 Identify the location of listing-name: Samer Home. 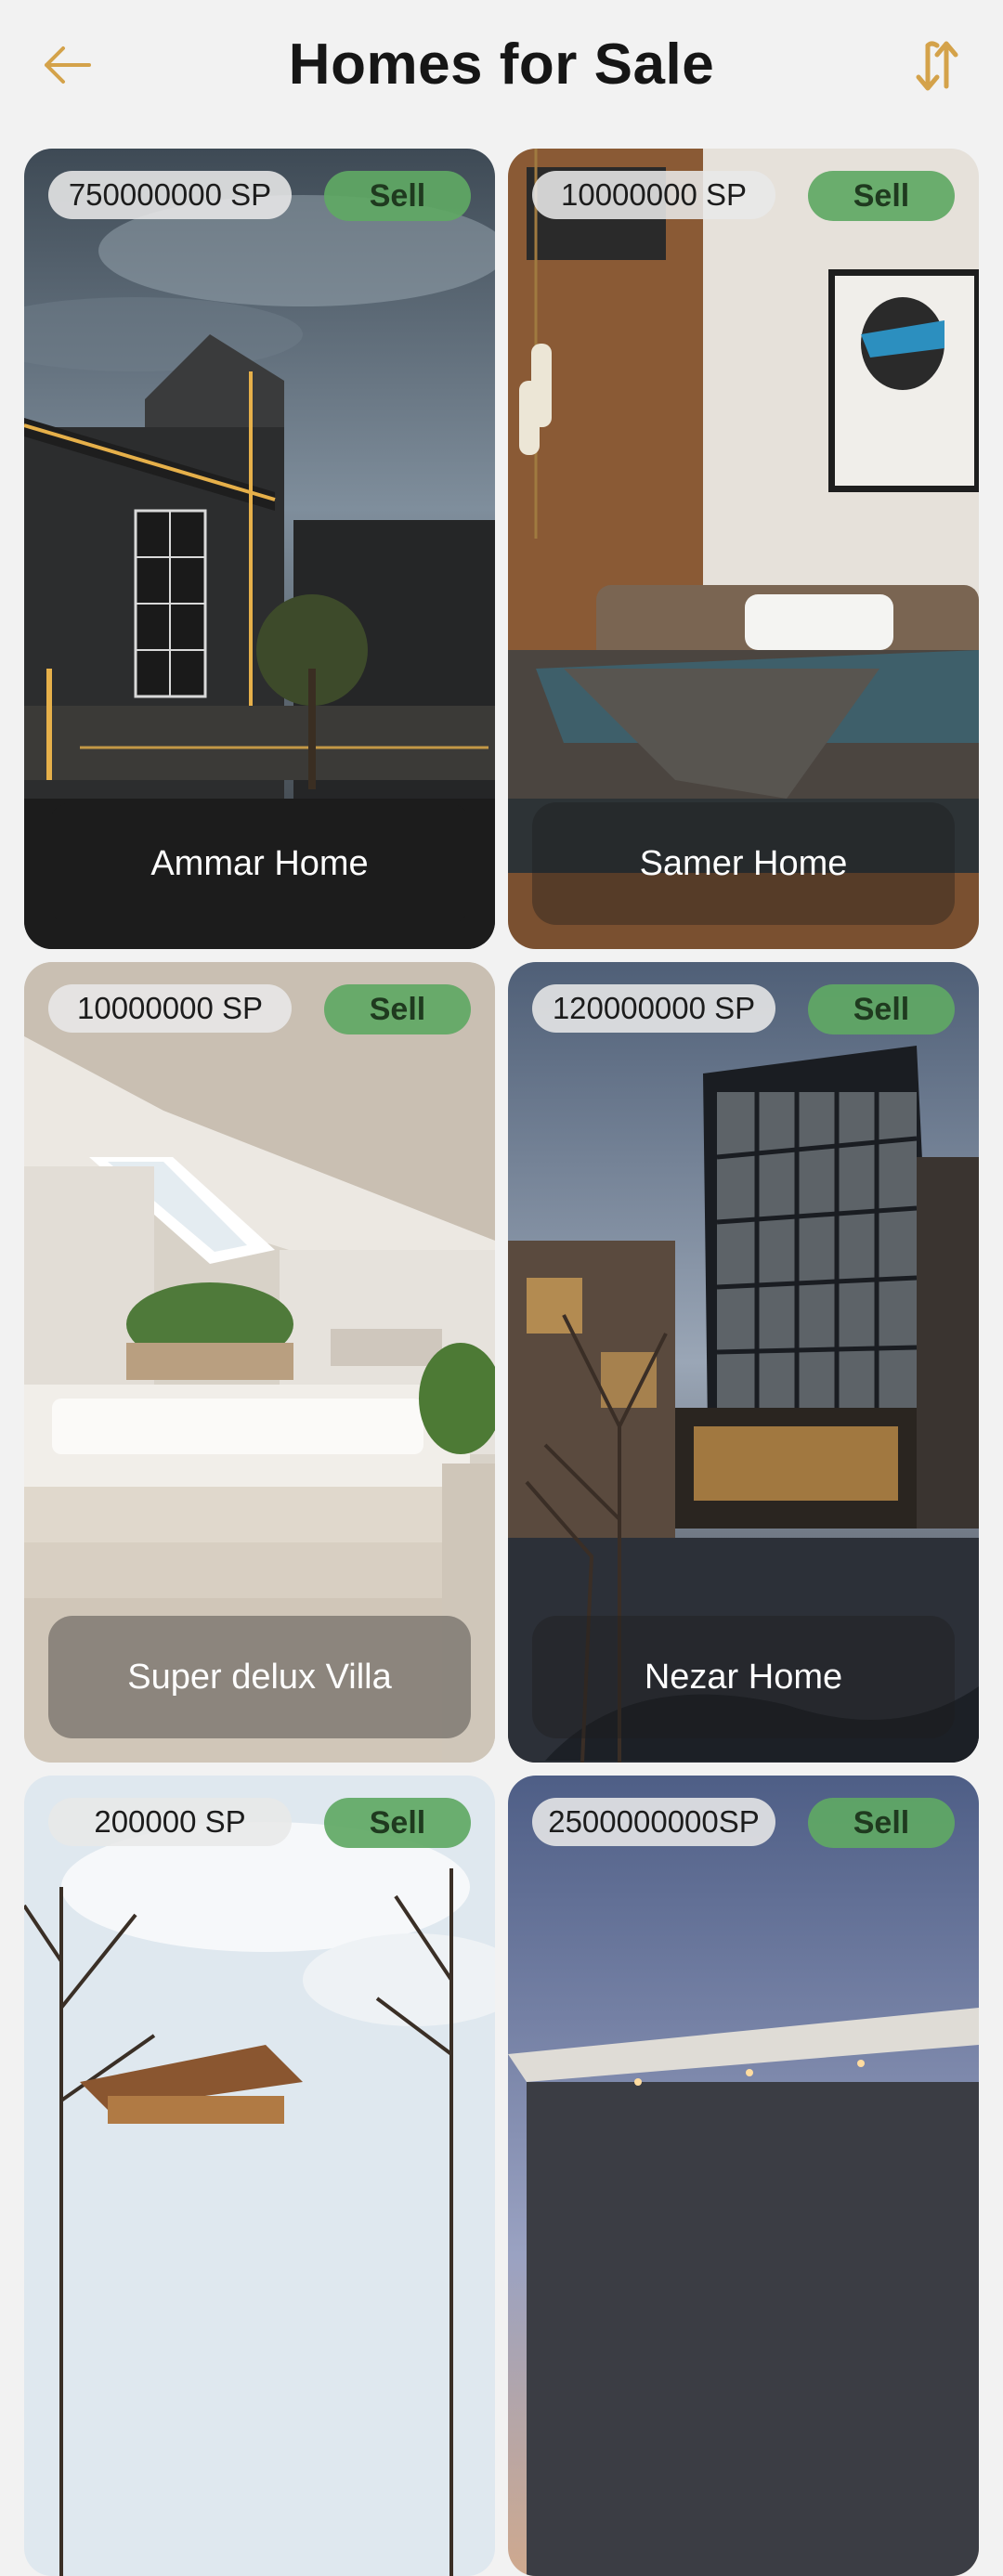
(743, 863).